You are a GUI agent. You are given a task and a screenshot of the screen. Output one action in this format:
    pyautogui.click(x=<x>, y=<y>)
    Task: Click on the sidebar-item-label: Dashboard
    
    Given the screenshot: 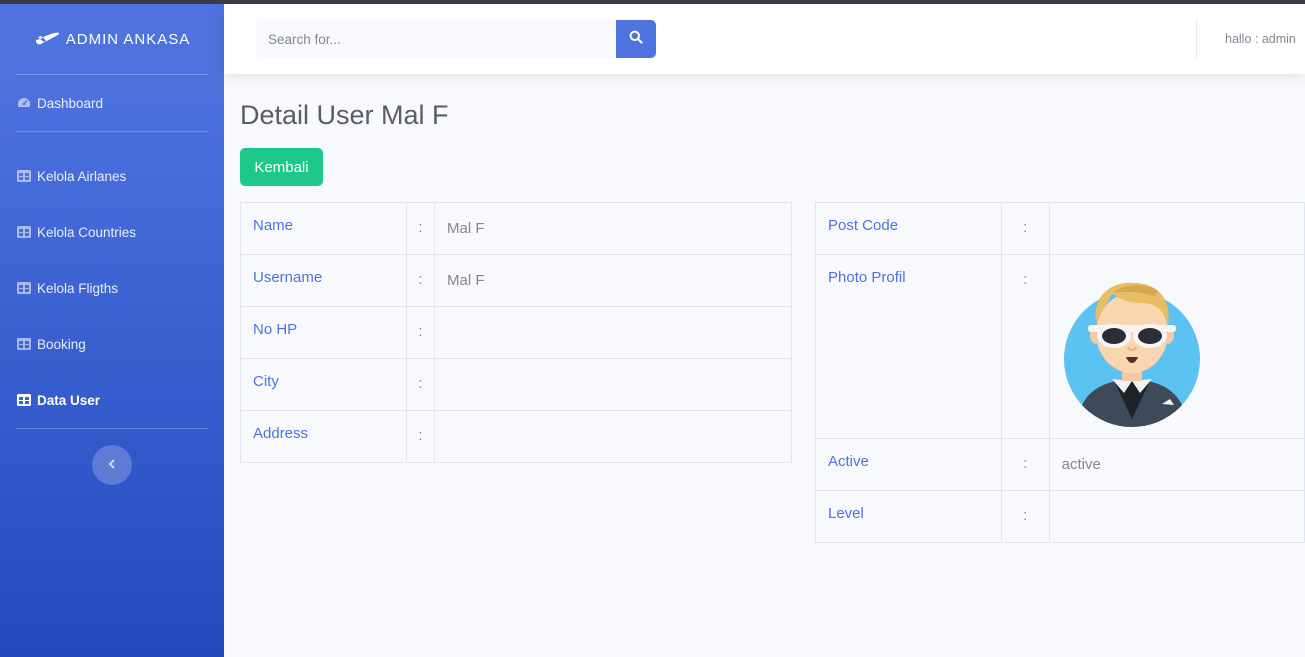 What is the action you would take?
    pyautogui.click(x=70, y=103)
    